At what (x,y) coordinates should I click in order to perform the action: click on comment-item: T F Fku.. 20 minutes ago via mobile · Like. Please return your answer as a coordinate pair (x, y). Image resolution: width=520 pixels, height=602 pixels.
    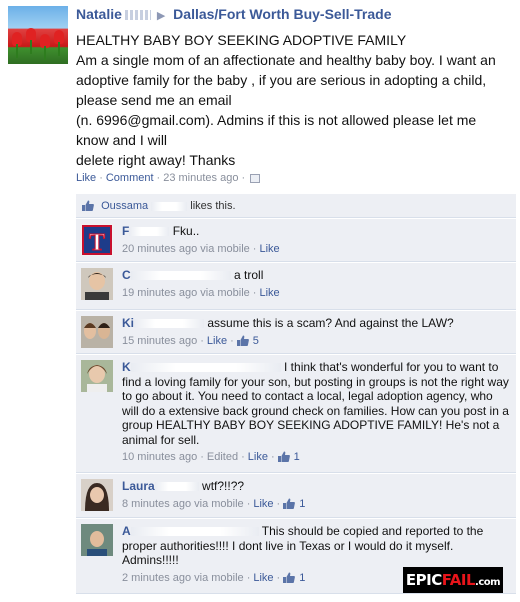
    Looking at the image, I should click on (296, 240).